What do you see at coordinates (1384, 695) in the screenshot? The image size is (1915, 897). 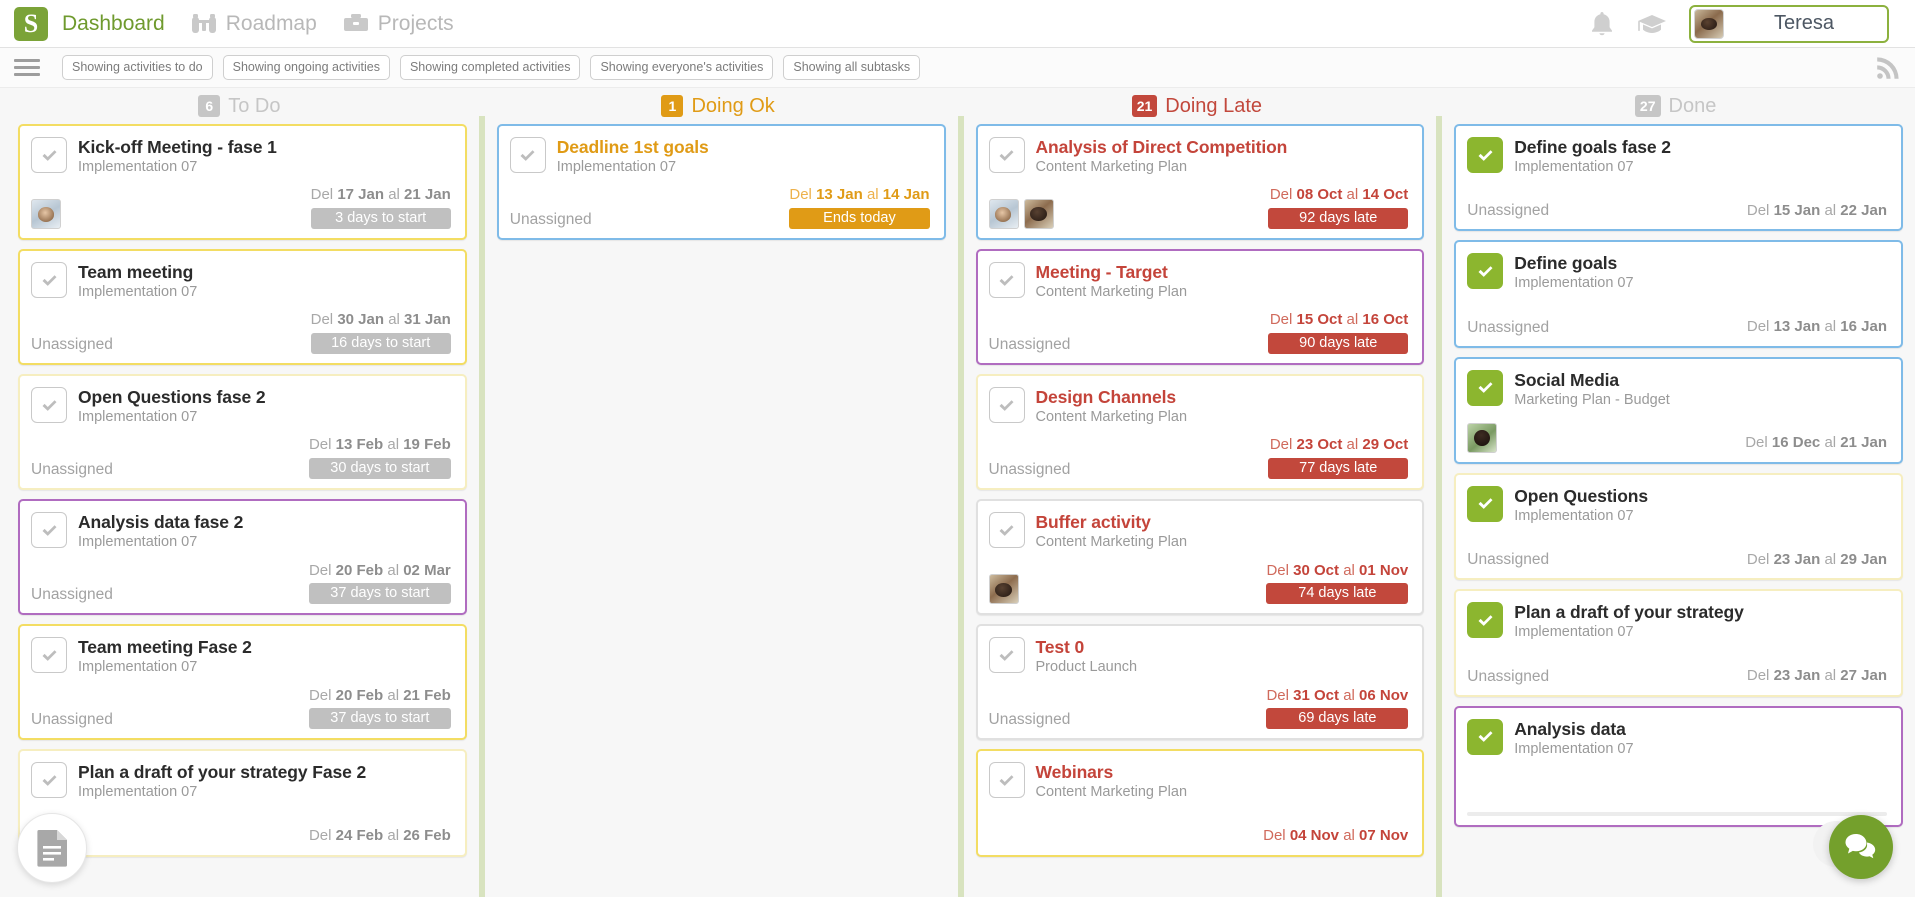 I see `date-to: 06 Nov` at bounding box center [1384, 695].